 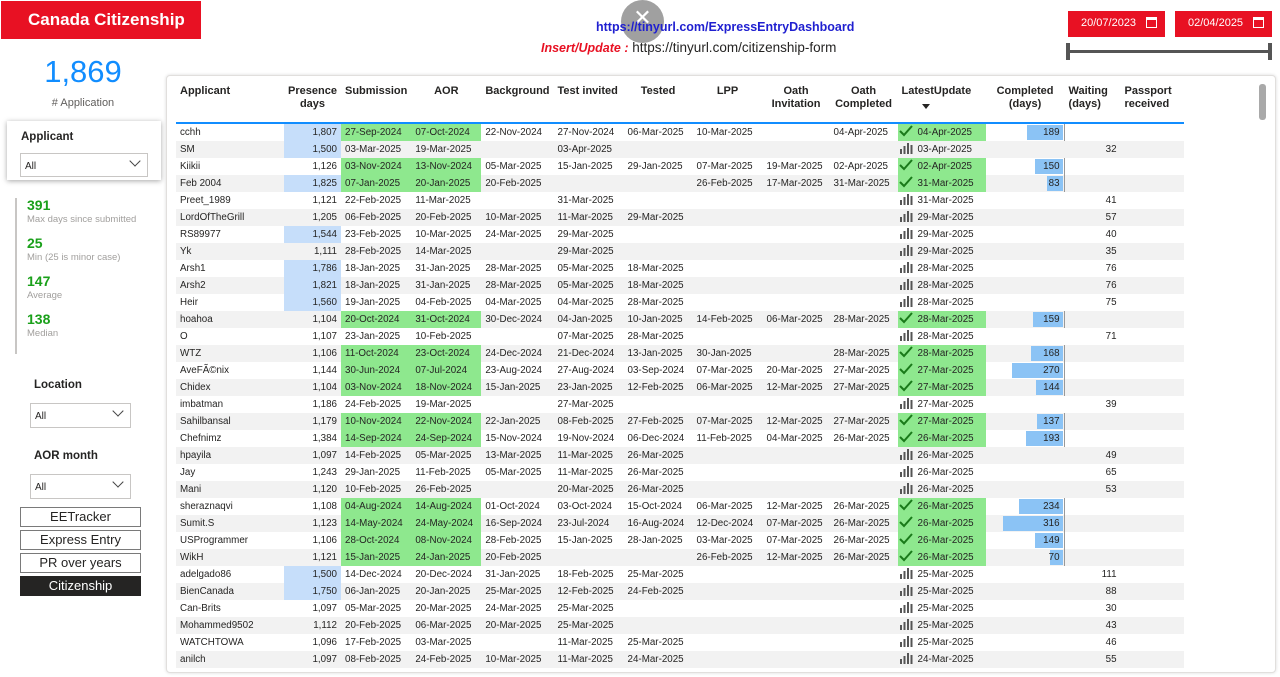 I want to click on date-range-slider, so click(x=1169, y=51).